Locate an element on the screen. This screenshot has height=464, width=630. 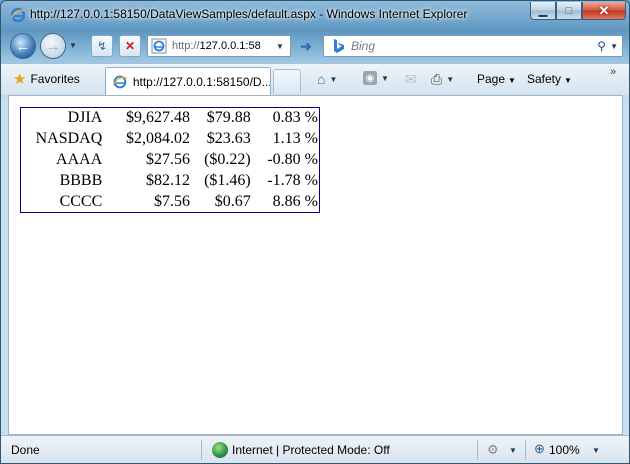
read-mail-button: ✉ is located at coordinates (411, 79).